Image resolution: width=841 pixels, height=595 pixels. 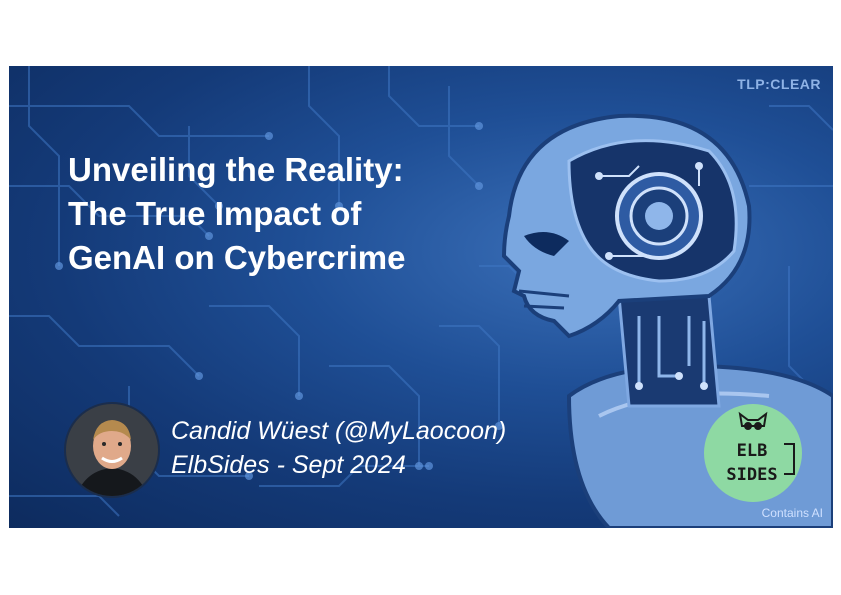 I want to click on tlp-classification-label: TLP:CLEAR, so click(x=779, y=84).